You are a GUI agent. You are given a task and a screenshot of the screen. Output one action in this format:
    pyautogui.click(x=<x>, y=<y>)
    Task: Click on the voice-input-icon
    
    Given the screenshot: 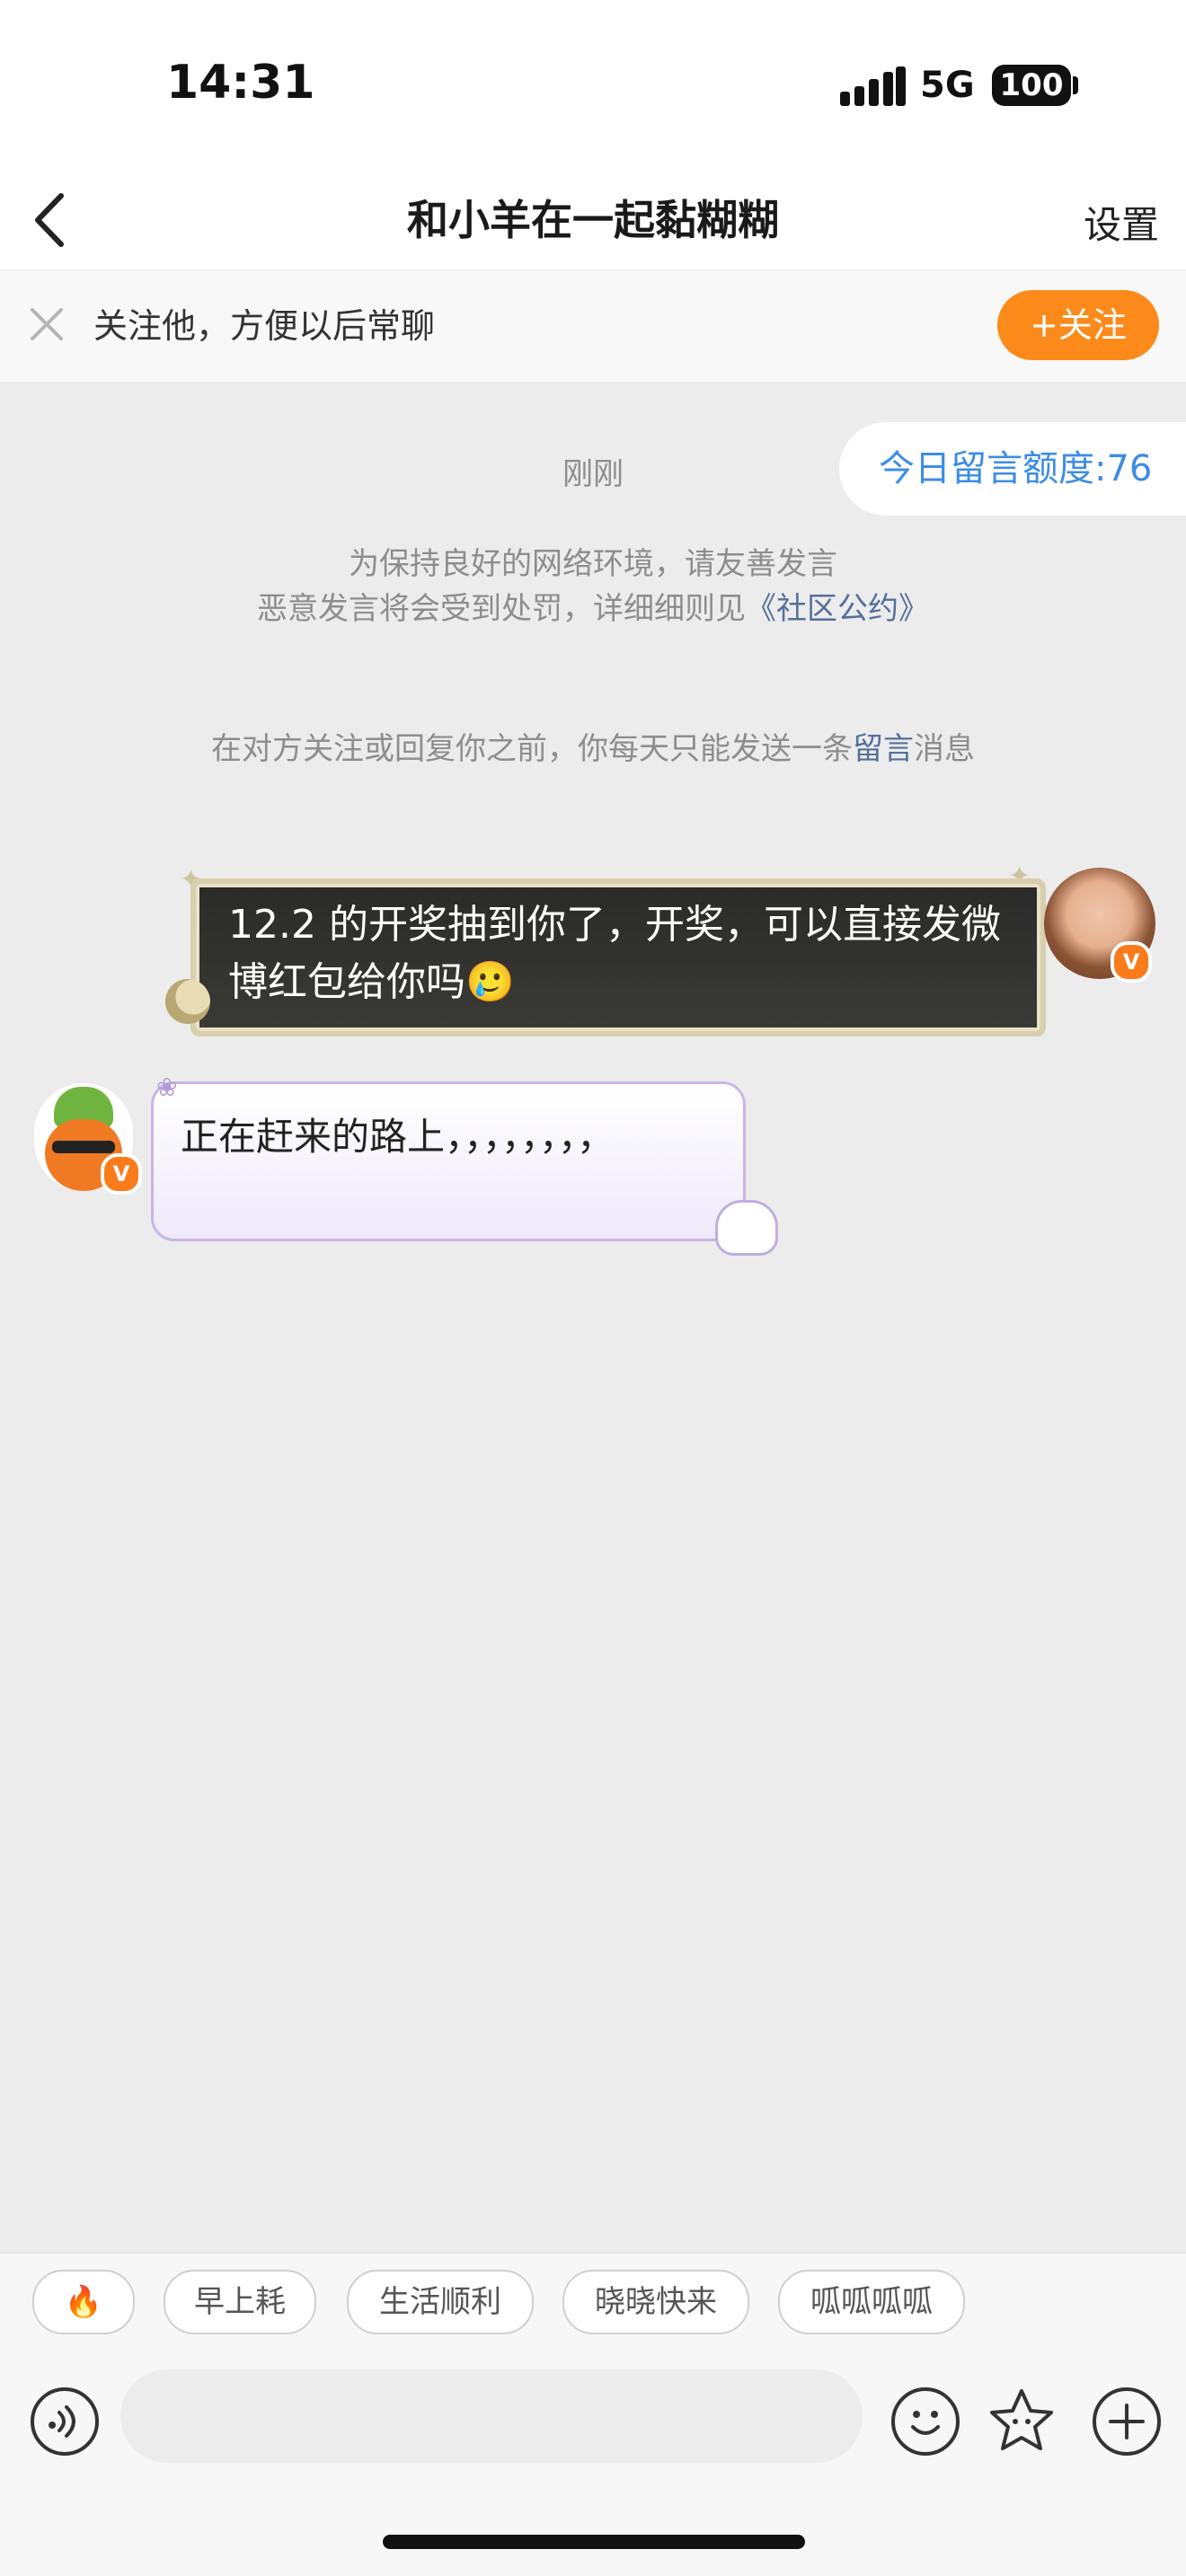 What is the action you would take?
    pyautogui.click(x=65, y=2421)
    